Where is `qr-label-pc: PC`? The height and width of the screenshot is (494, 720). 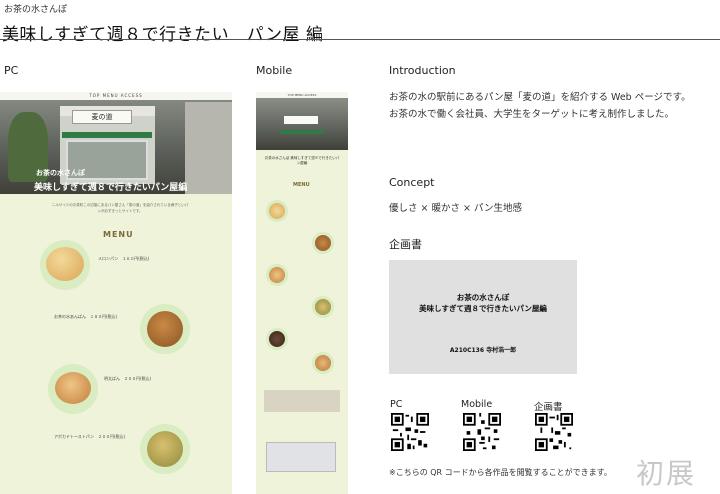
qr-label-pc: PC is located at coordinates (396, 404).